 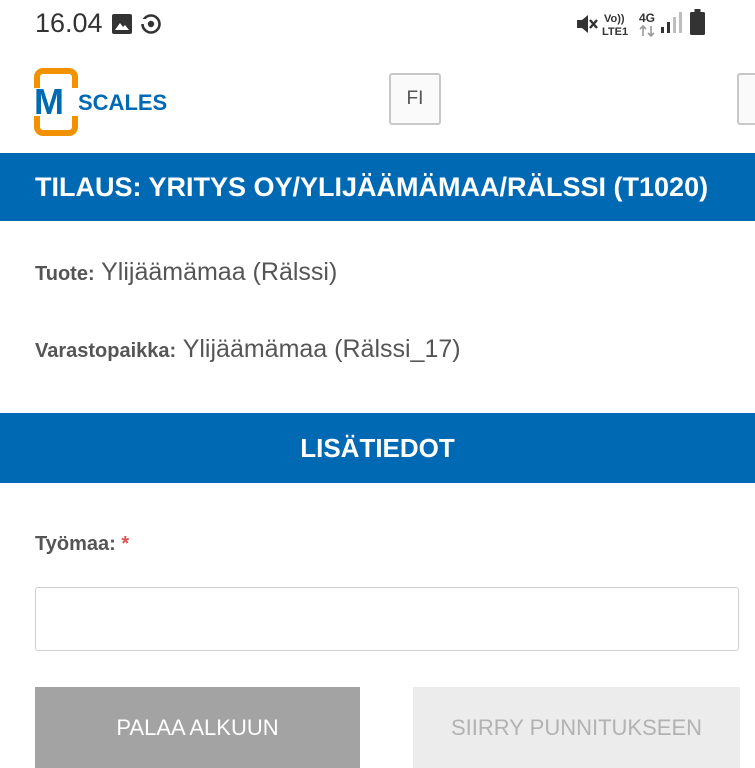 I want to click on language-button: FI, so click(x=415, y=99).